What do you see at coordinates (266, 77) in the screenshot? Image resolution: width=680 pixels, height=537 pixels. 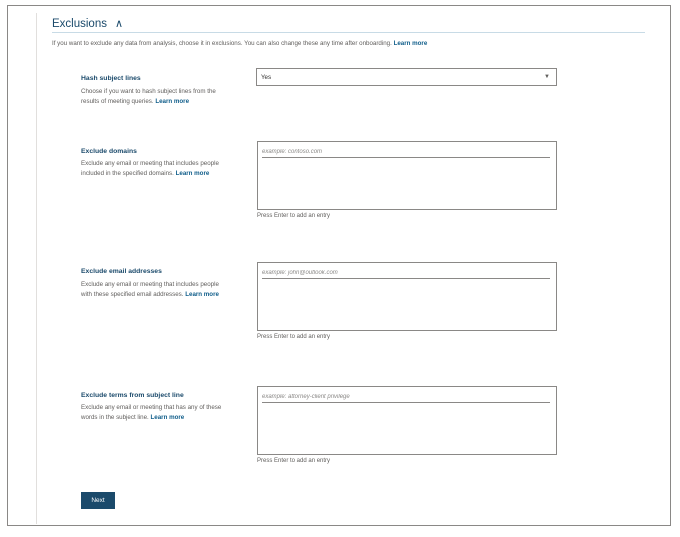 I see `hash-select-value: Yes` at bounding box center [266, 77].